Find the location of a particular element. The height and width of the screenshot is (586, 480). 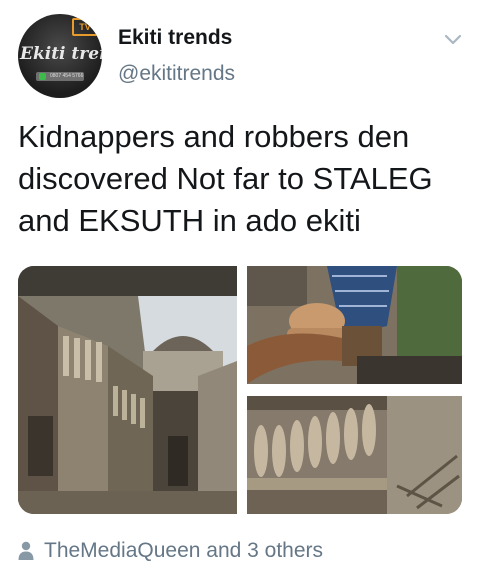

display-name: Ekiti trends is located at coordinates (175, 38).